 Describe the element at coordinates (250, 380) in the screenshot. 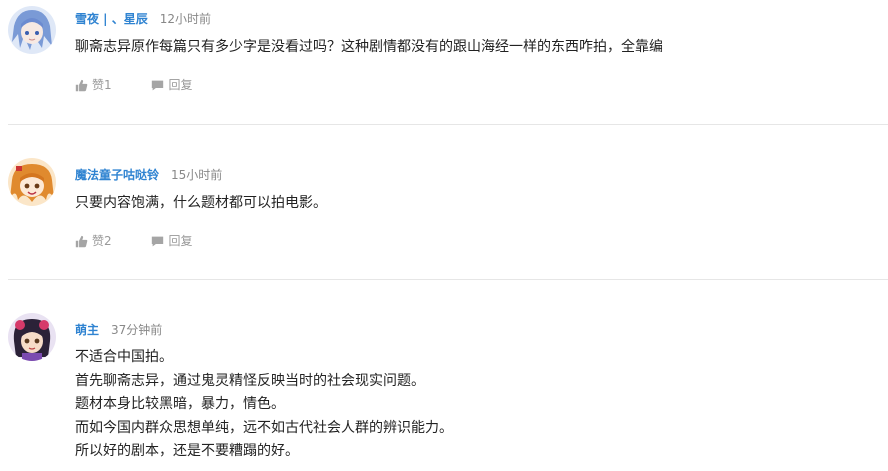

I see `comment-line: 首先聊斋志异，通过鬼灵精怪反映当时的社会现实问题。` at that location.